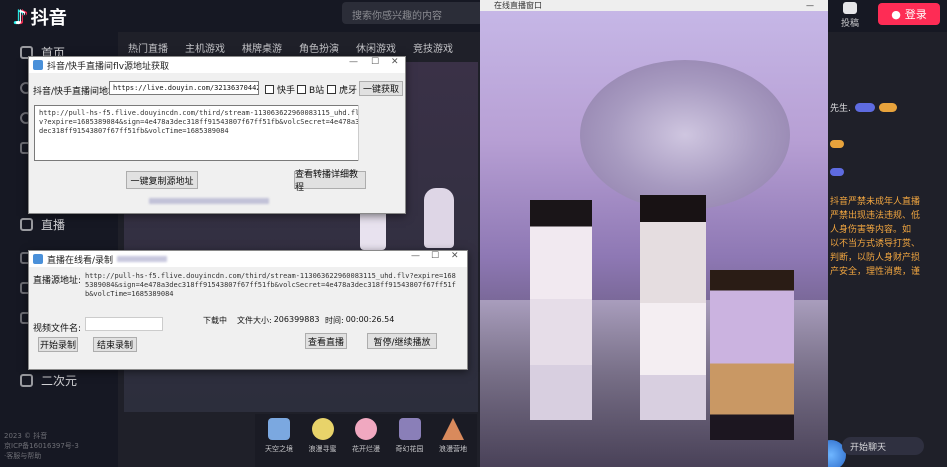 The image size is (947, 467). I want to click on tutorial-button: 查看转播详细教程, so click(330, 181).